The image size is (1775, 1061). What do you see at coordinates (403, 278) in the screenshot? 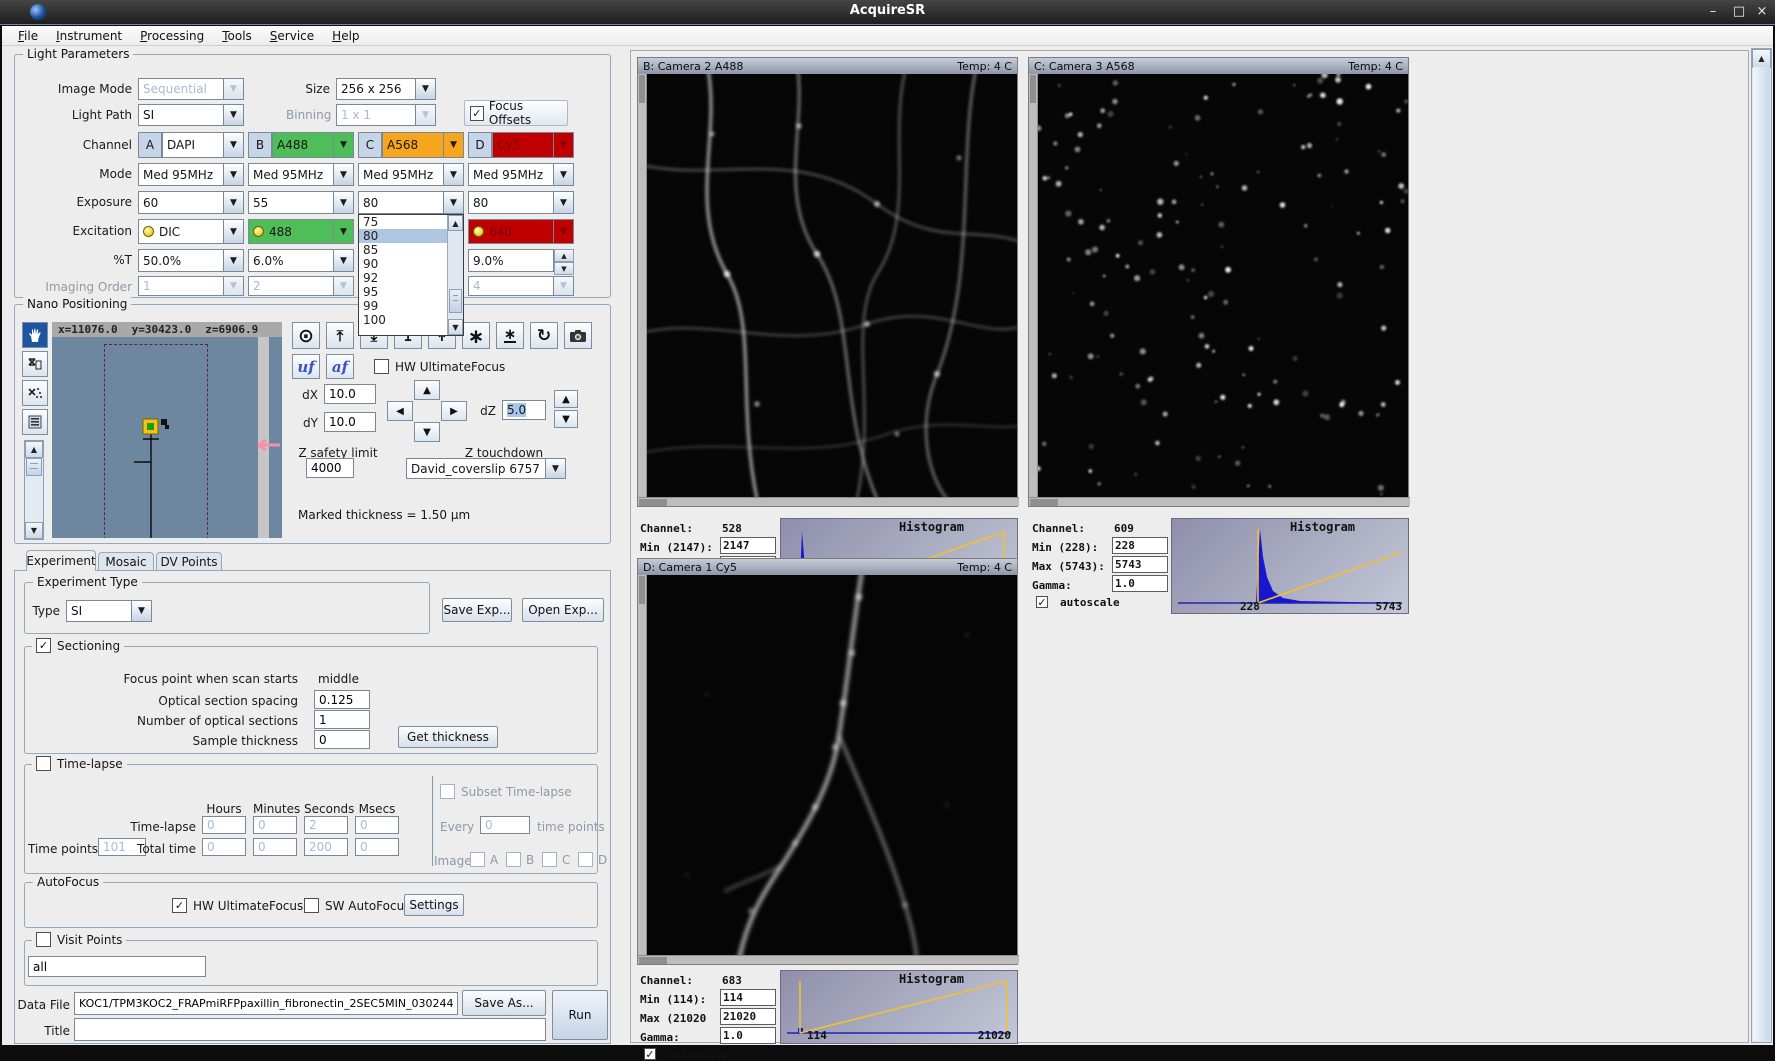
I see `dropdown-option: 92` at bounding box center [403, 278].